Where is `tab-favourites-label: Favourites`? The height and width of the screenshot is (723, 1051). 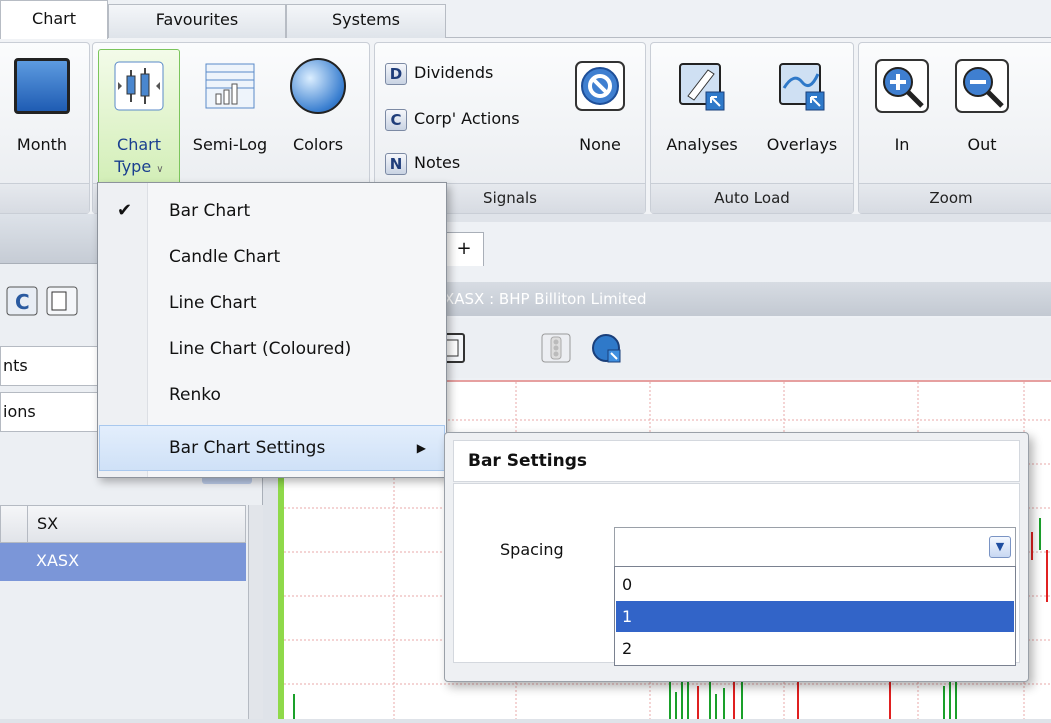 tab-favourites-label: Favourites is located at coordinates (197, 19).